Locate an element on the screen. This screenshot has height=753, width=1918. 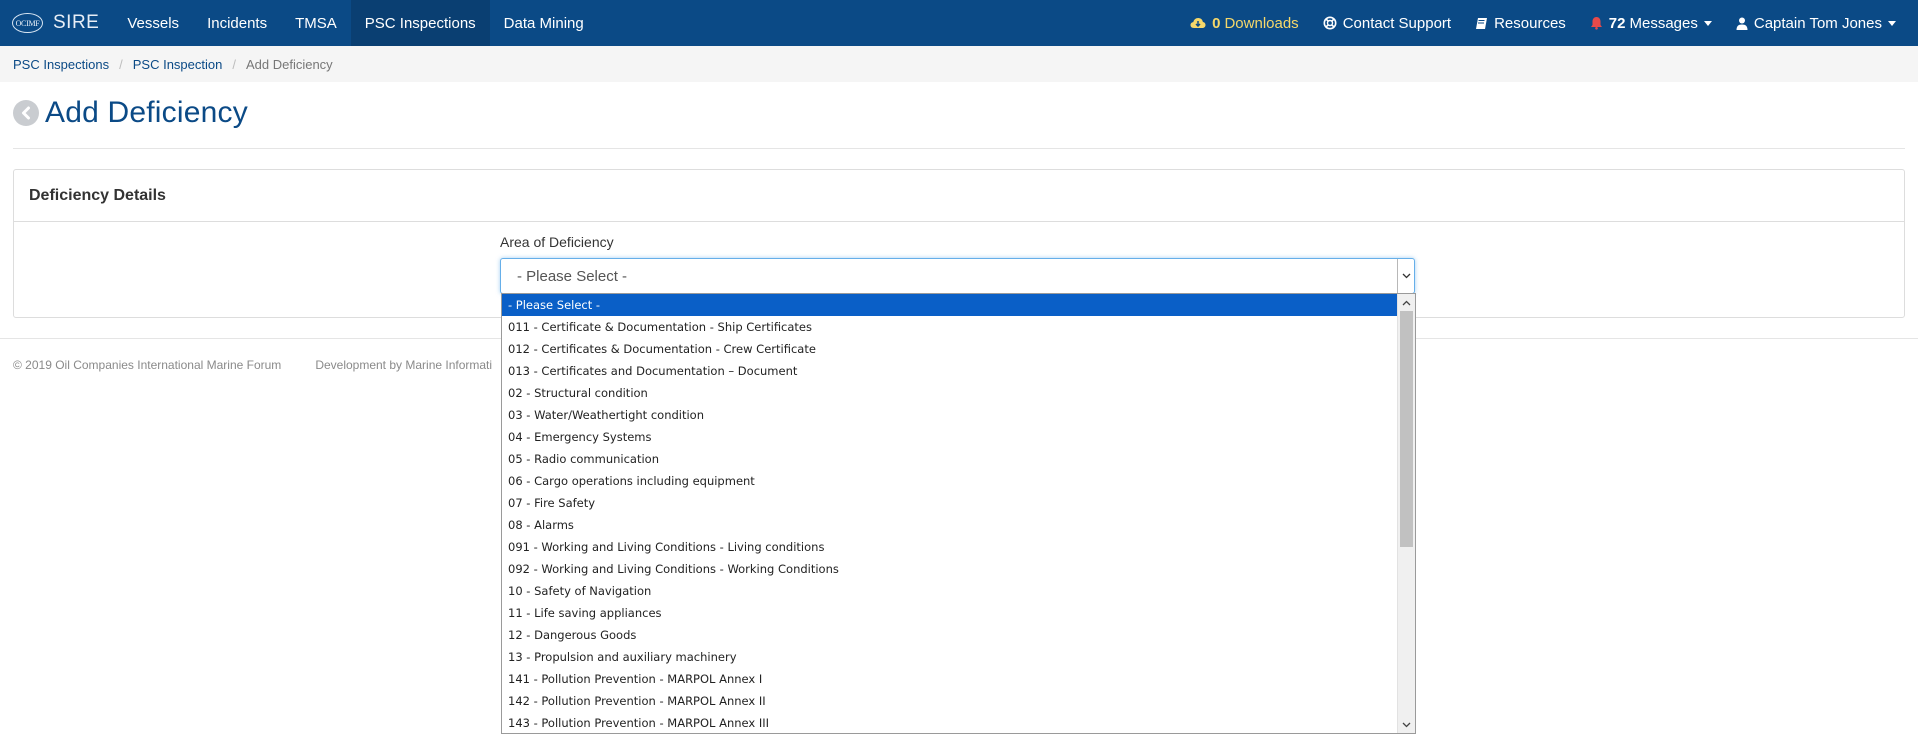
messages-label: Messages is located at coordinates (1663, 23).